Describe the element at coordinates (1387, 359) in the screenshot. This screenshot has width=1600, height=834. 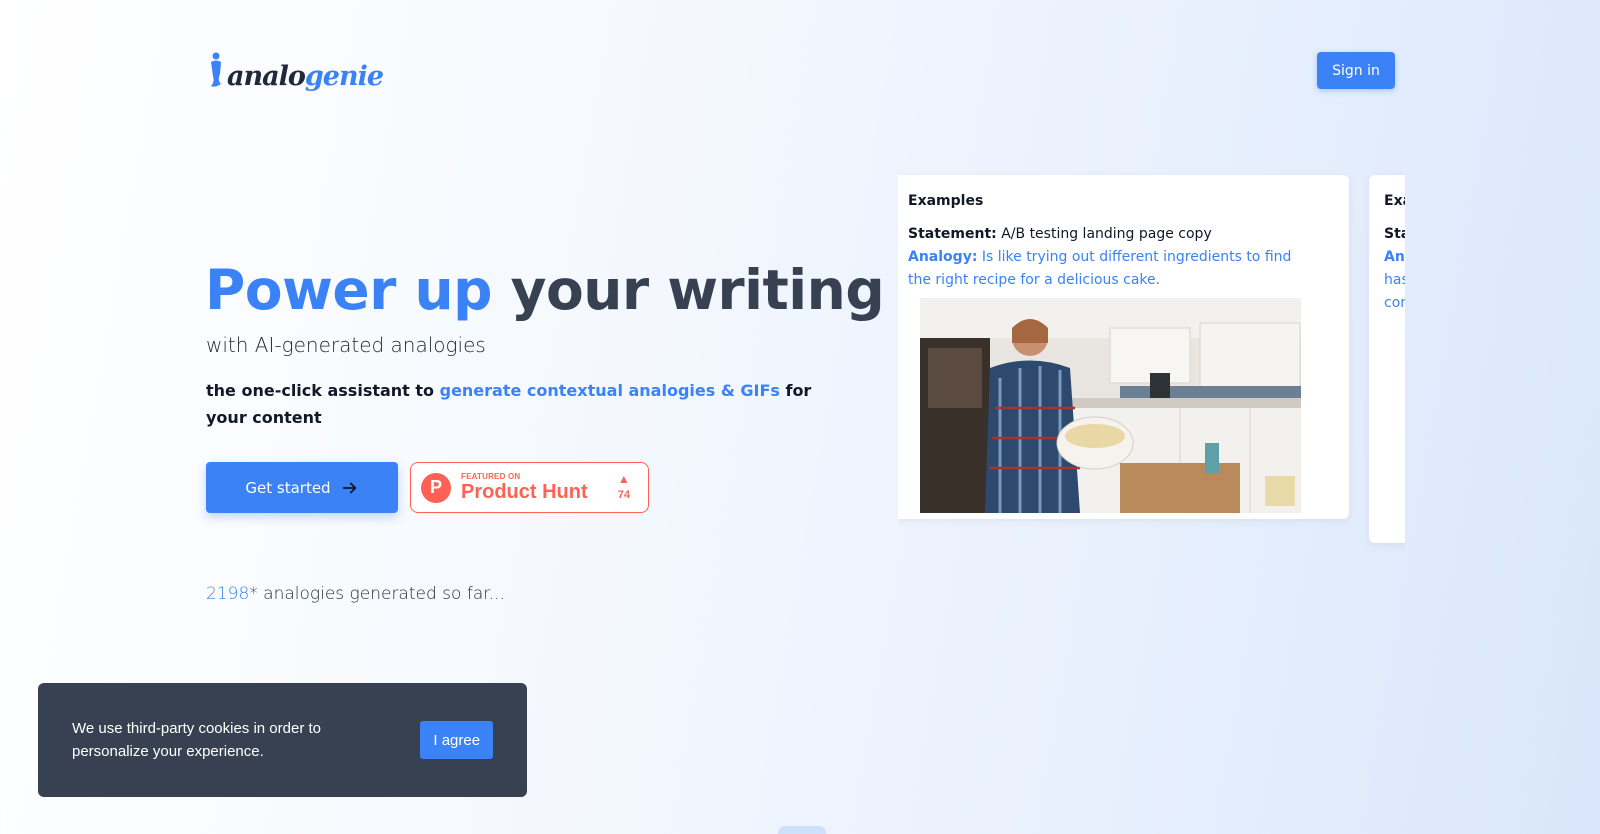
I see `example-card-next: Exa Sta Ana has con` at that location.